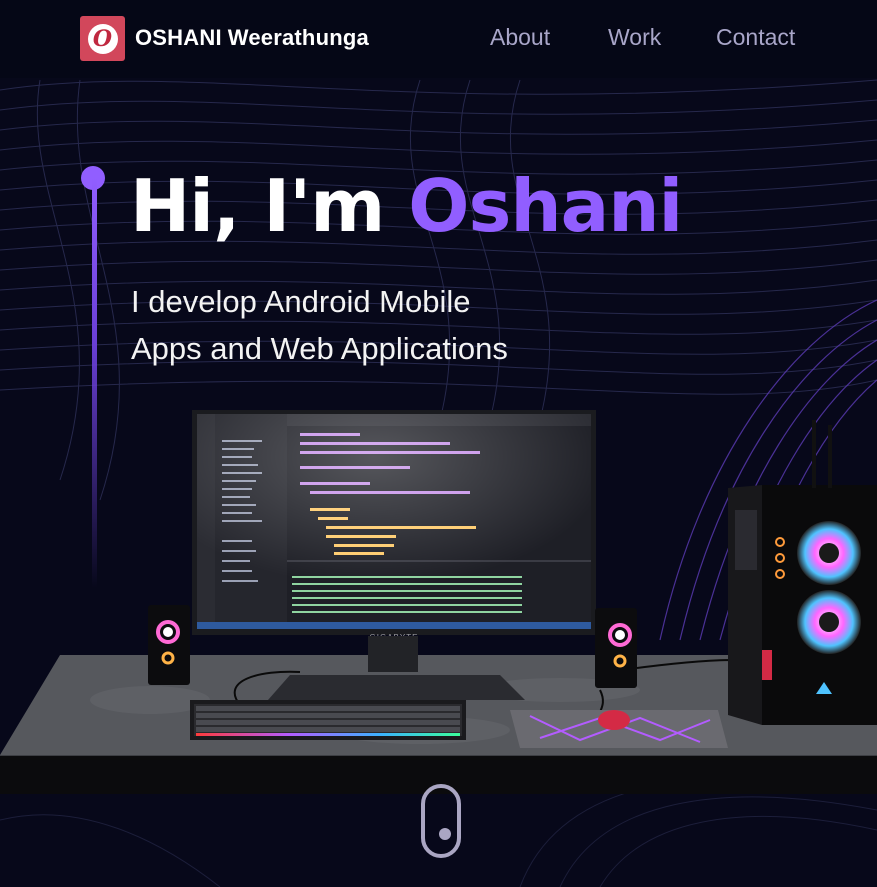  I want to click on hero-name: Oshani, so click(545, 206).